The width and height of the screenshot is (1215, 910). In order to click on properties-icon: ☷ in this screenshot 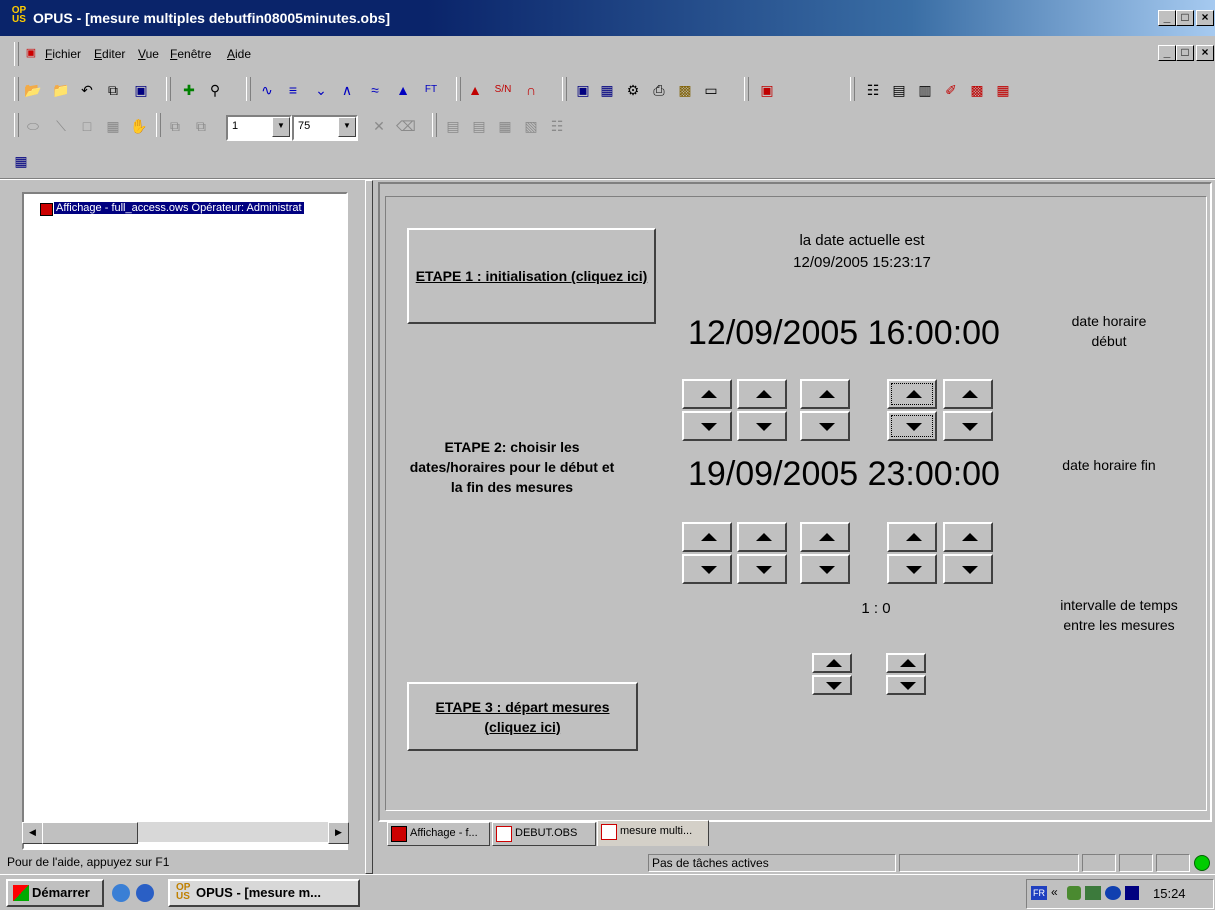, I will do `click(557, 126)`.